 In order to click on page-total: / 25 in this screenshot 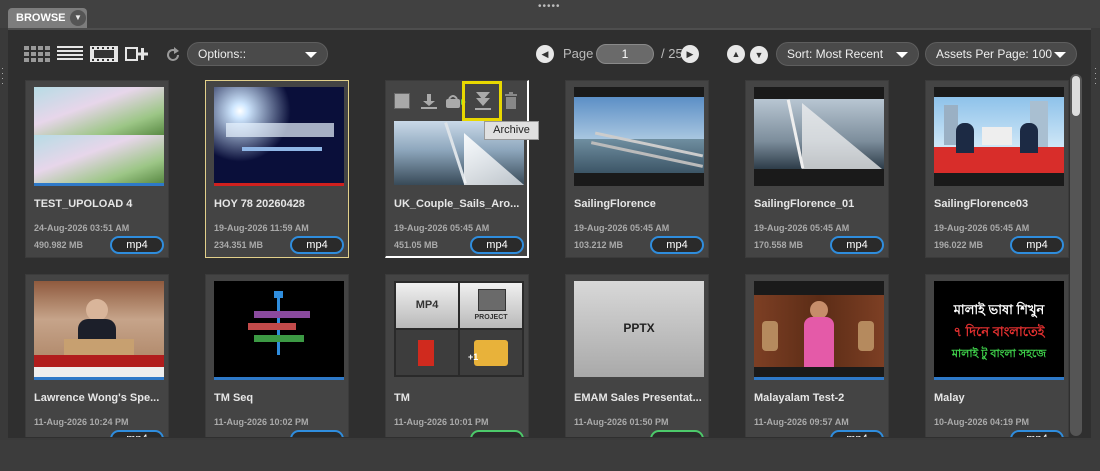, I will do `click(672, 53)`.